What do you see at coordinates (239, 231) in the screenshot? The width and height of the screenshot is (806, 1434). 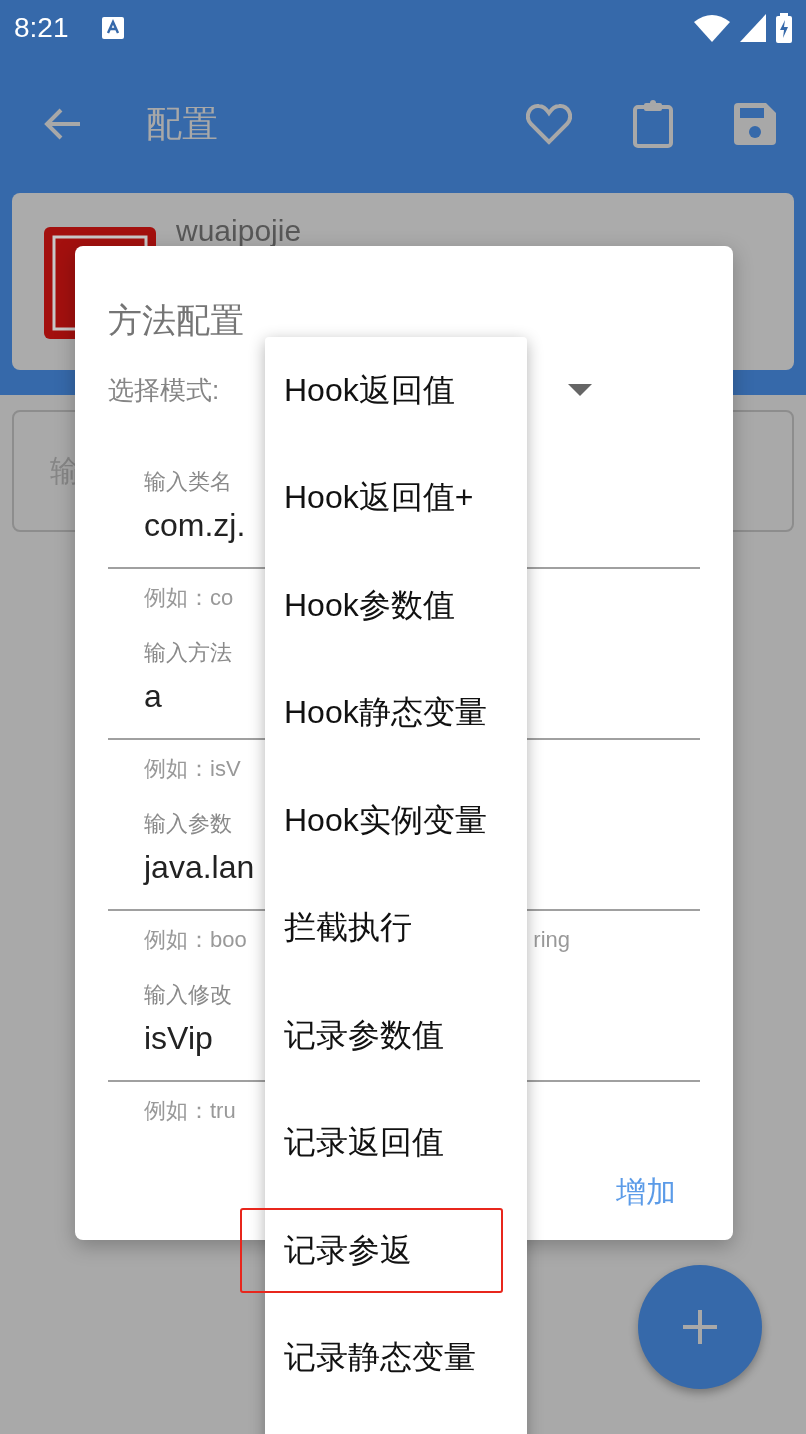 I see `app-name: wuaipojie` at bounding box center [239, 231].